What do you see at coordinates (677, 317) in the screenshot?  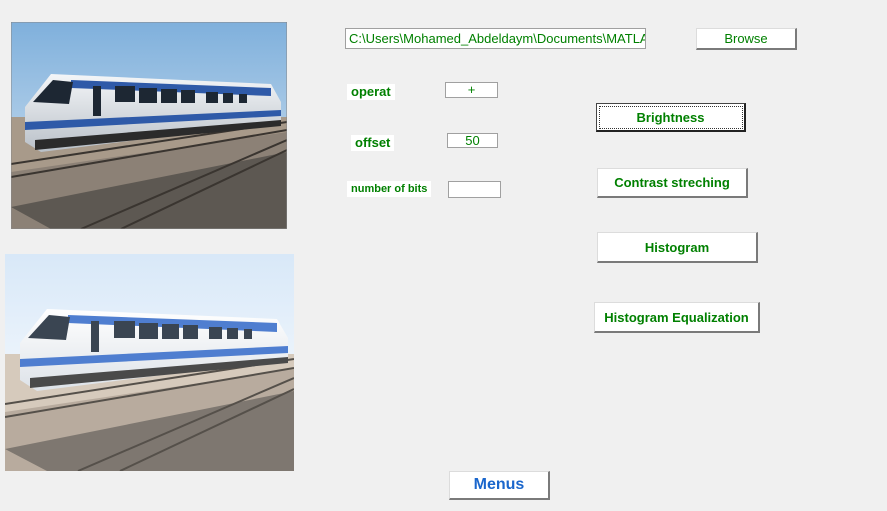 I see `histogram-equalization-button: Histogram Equalization` at bounding box center [677, 317].